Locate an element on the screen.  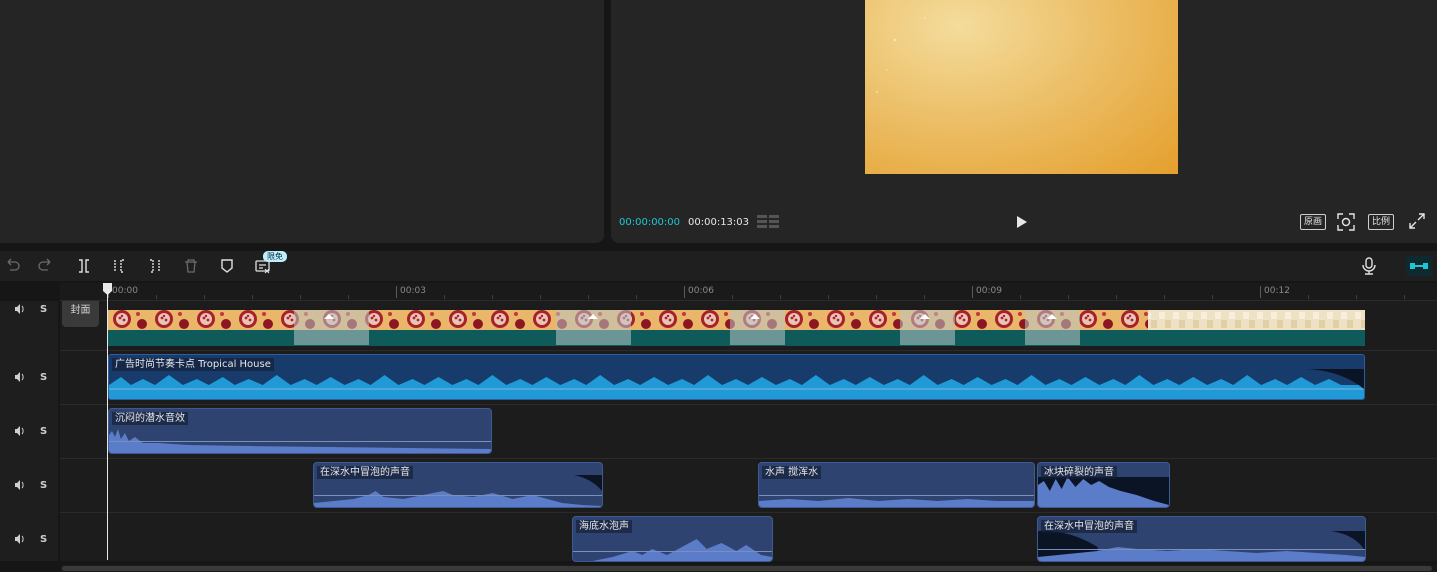
cover-button: 封面 is located at coordinates (80, 314).